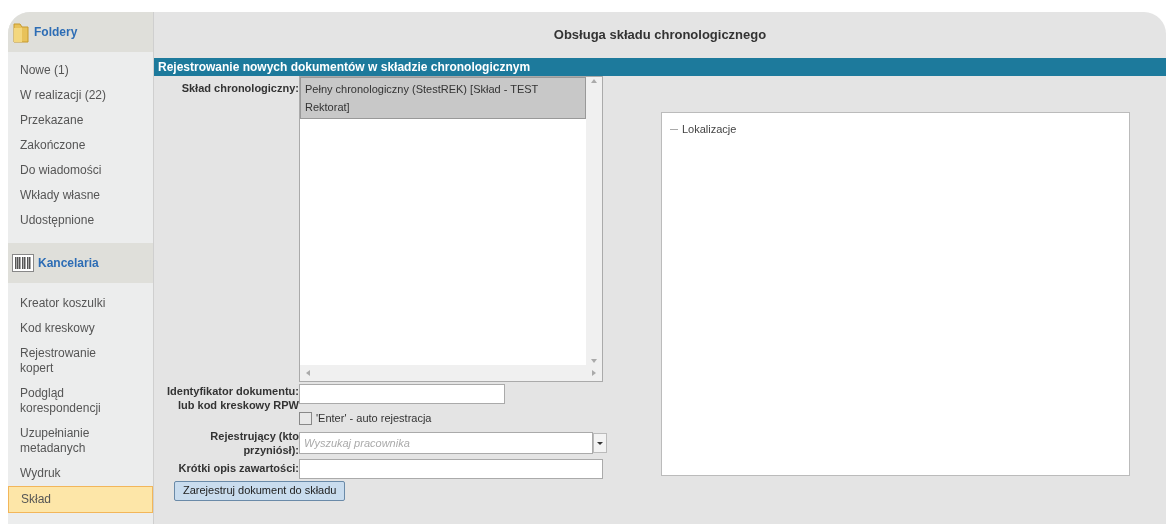  What do you see at coordinates (80, 328) in the screenshot?
I see `sidebar-item: Kod kreskowy` at bounding box center [80, 328].